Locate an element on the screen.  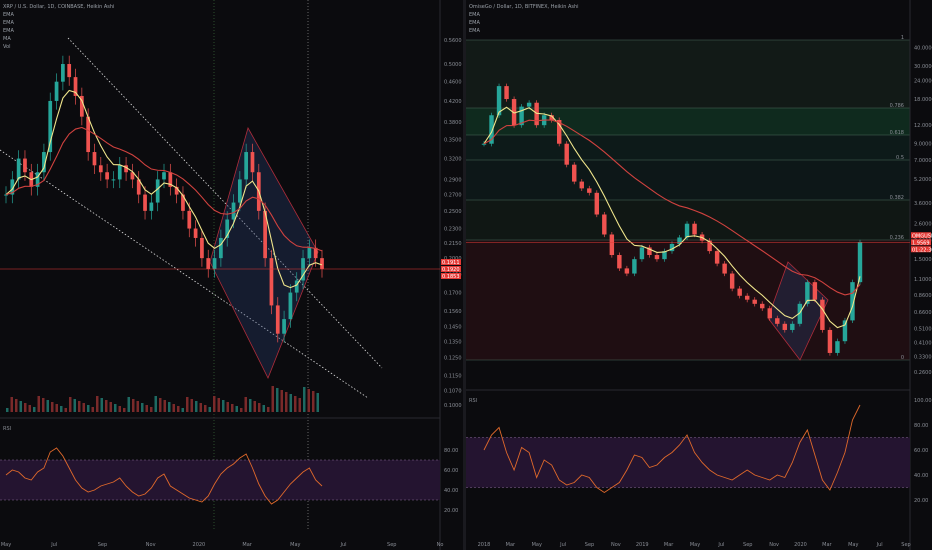
omg-rsi-tick-label: 100.00 is located at coordinates (923, 401).